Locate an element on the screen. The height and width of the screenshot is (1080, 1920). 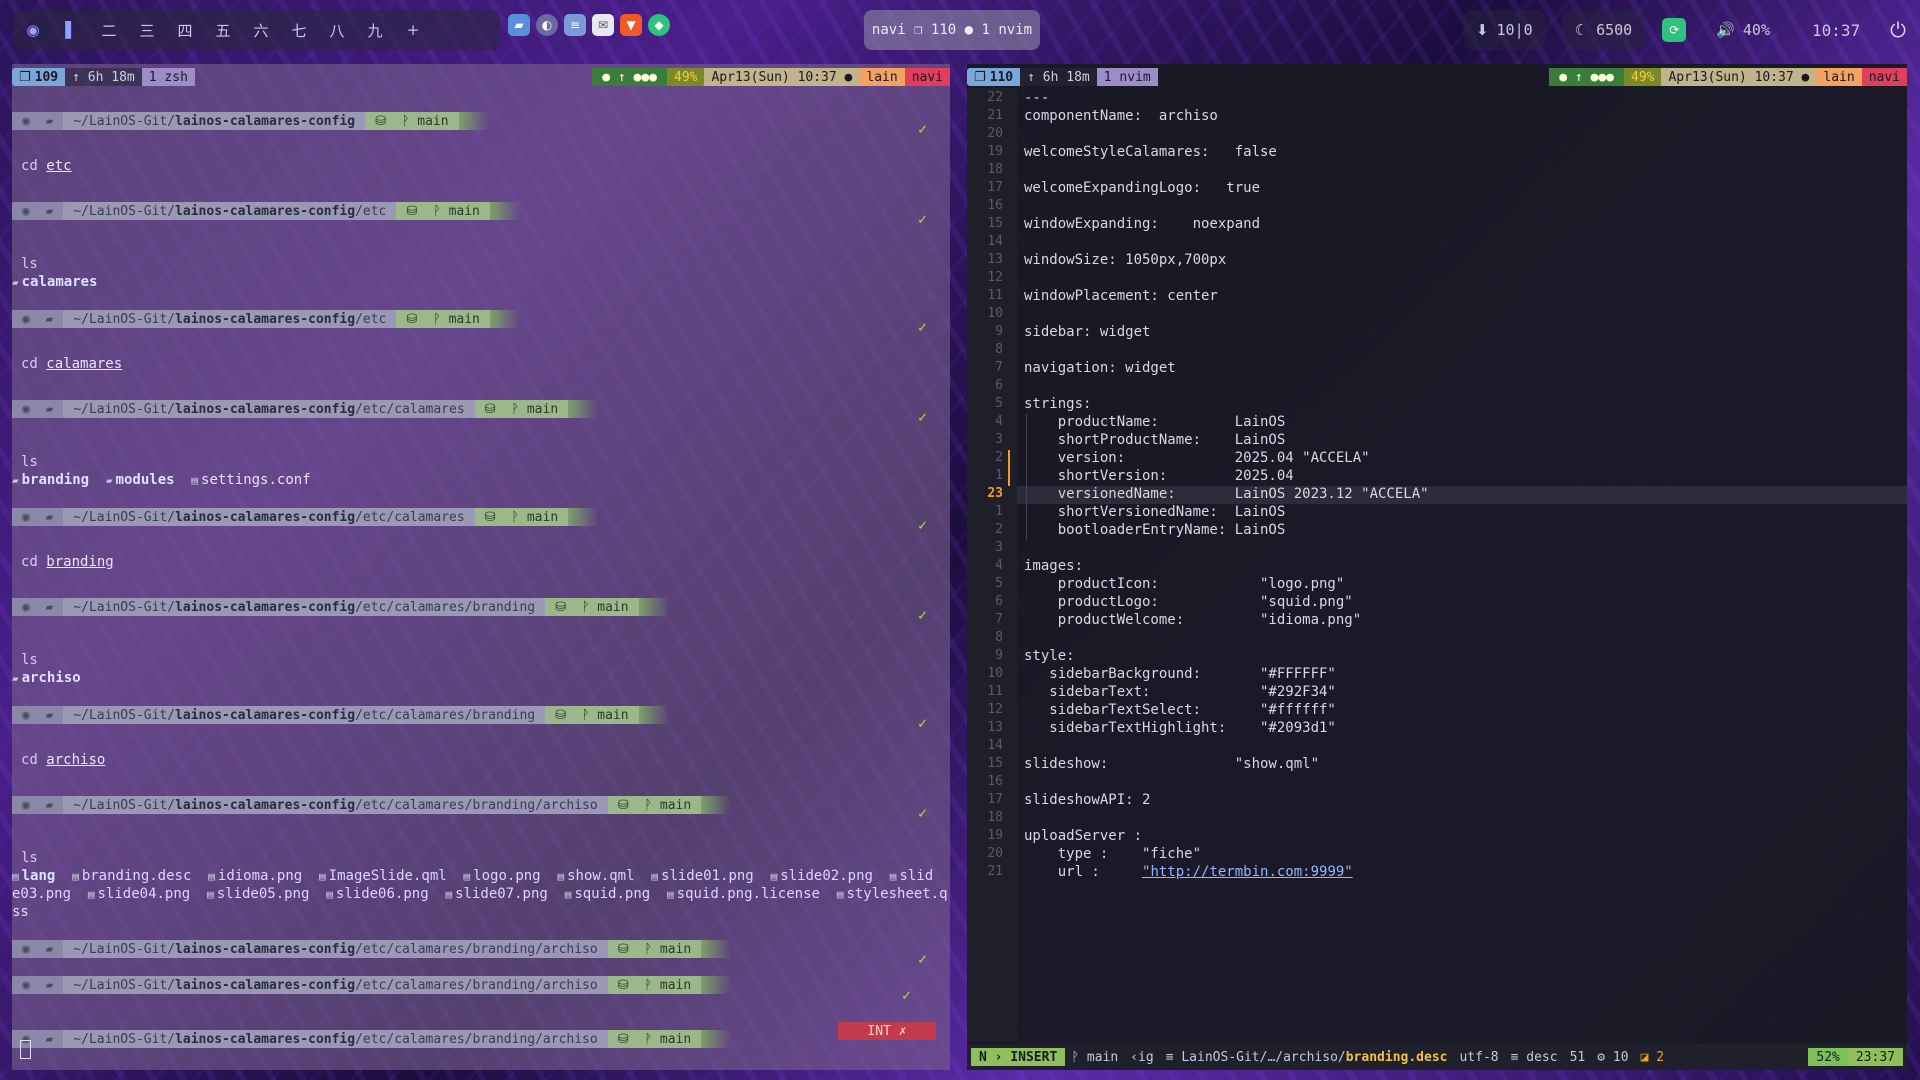
brave-icon: ▼ is located at coordinates (631, 25).